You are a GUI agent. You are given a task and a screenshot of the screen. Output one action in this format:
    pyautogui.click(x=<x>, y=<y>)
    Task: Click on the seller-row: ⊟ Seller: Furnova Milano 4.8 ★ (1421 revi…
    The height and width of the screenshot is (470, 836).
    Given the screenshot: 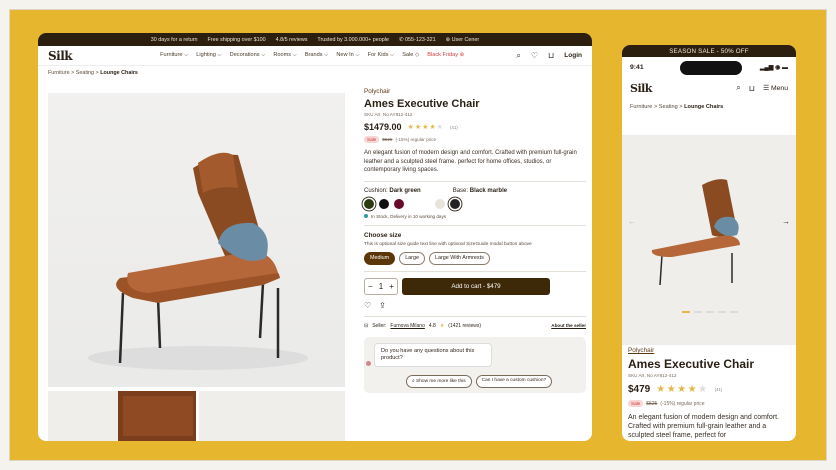 What is the action you would take?
    pyautogui.click(x=475, y=325)
    